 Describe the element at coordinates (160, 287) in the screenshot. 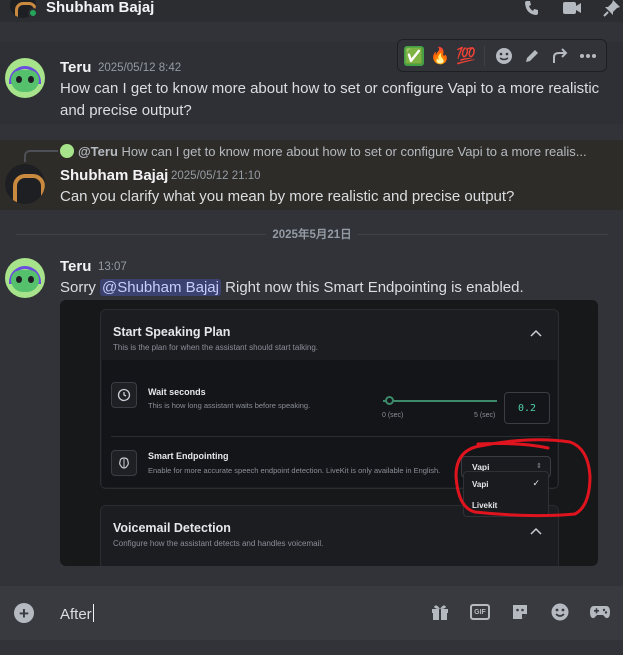

I see `user-mention: @Shubham Bajaj` at that location.